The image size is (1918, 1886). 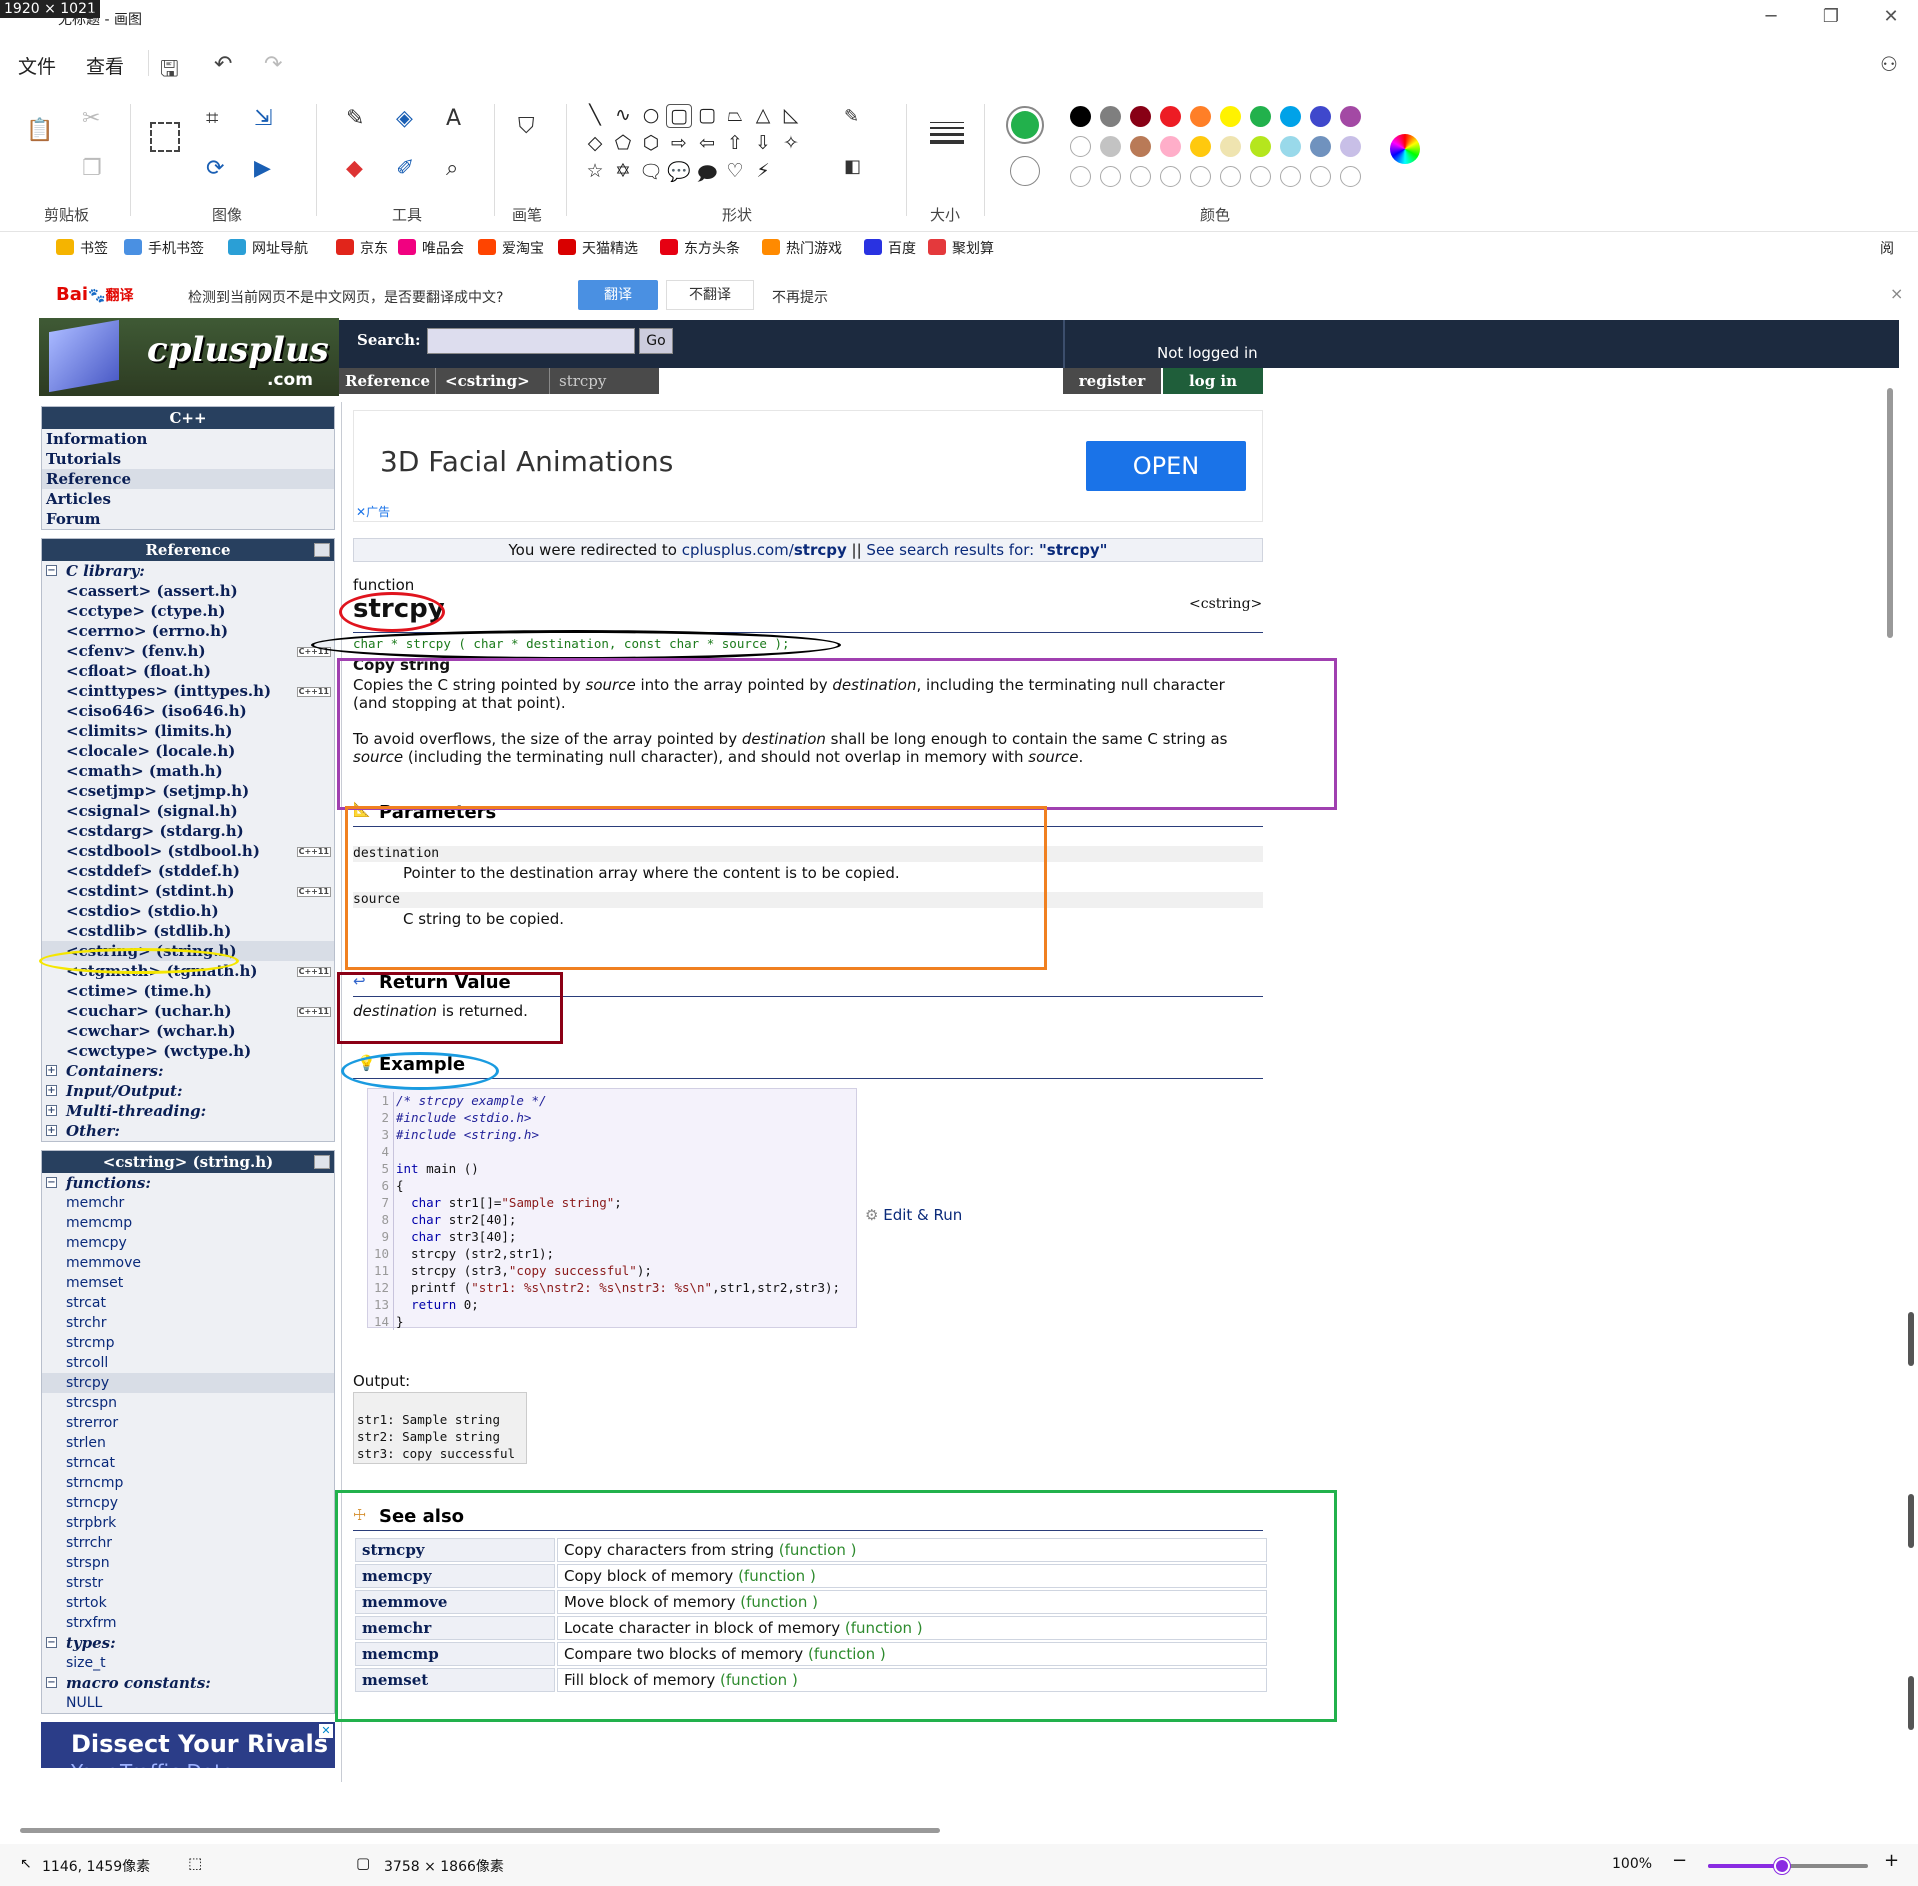 What do you see at coordinates (404, 118) in the screenshot?
I see `fill-icon: ◈` at bounding box center [404, 118].